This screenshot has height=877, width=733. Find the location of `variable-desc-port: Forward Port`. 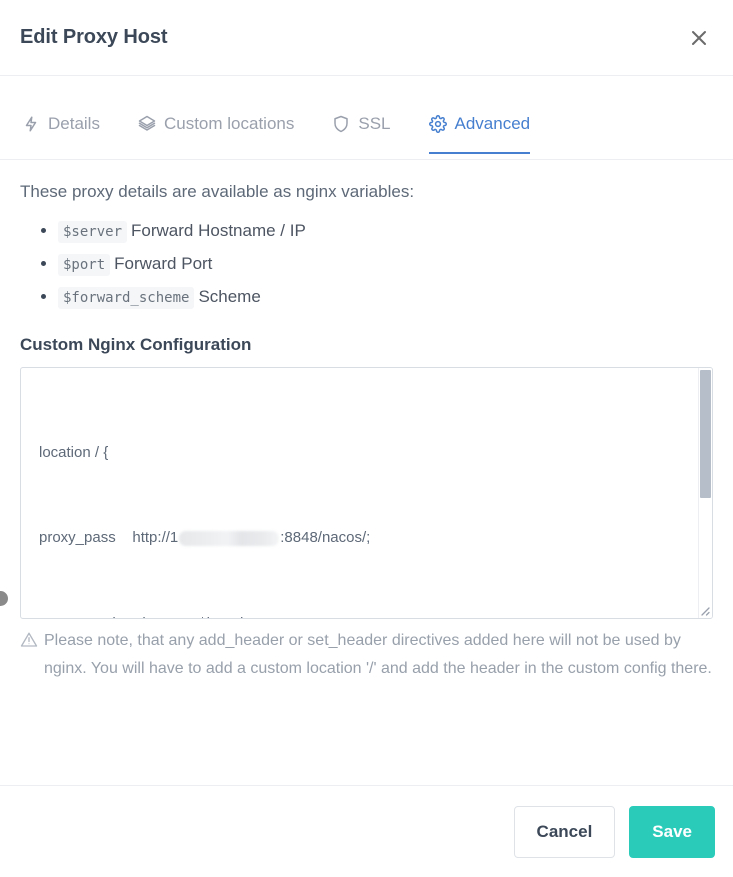

variable-desc-port: Forward Port is located at coordinates (163, 263).